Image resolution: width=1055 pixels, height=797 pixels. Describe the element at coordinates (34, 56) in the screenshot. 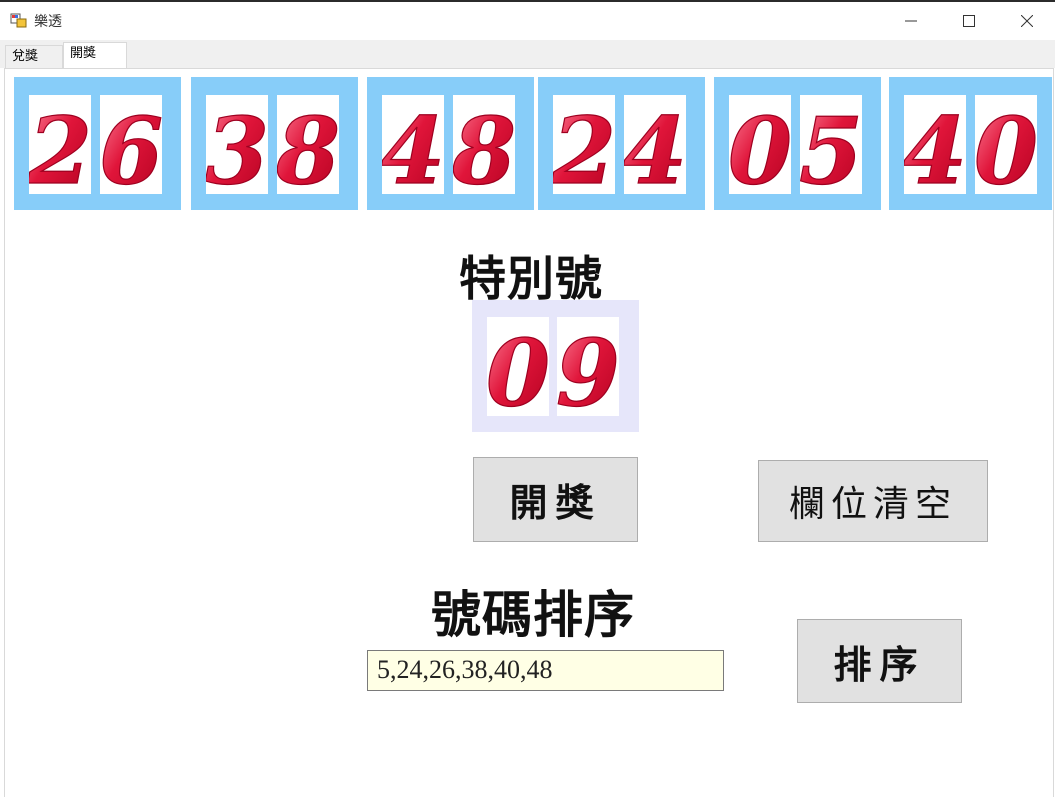

I see `tab-redeem: 兌獎` at that location.